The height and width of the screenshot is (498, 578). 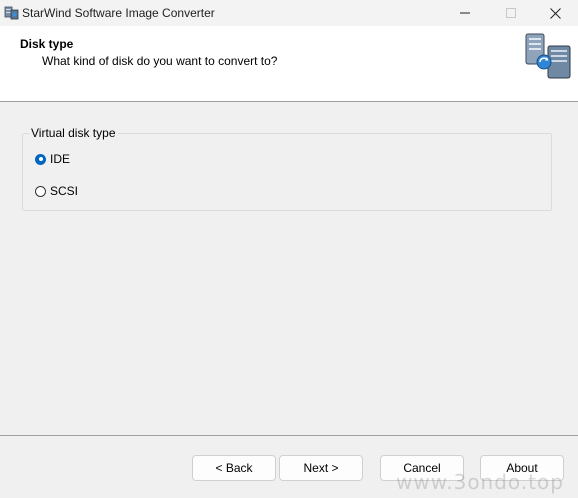 What do you see at coordinates (64, 191) in the screenshot?
I see `radio-label-scsi: SCSI` at bounding box center [64, 191].